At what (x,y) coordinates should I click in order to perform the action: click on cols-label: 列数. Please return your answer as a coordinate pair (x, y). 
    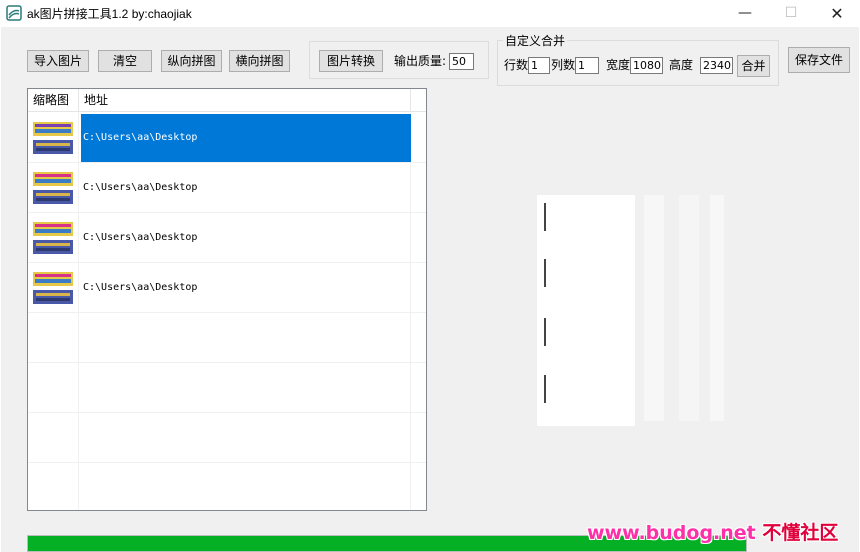
    Looking at the image, I should click on (563, 65).